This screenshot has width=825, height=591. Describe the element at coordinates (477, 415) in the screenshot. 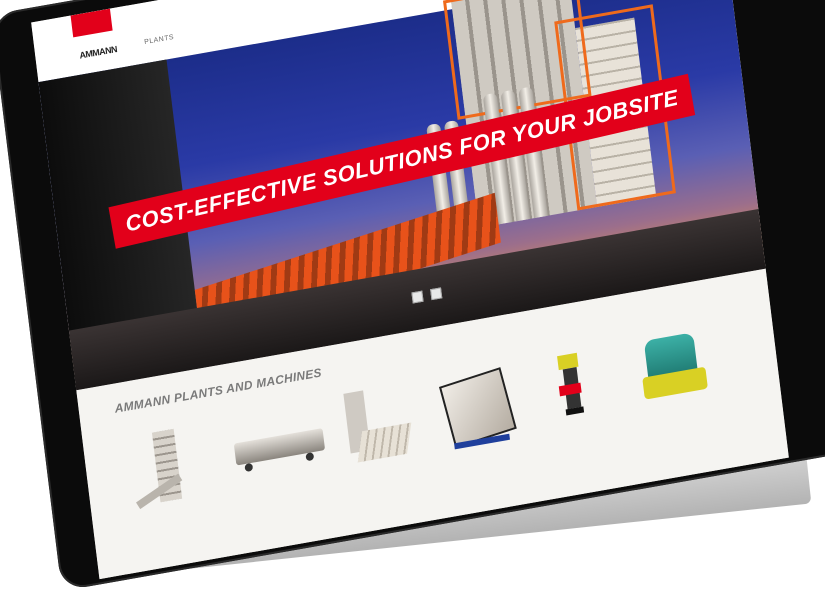

I see `product-compactor` at that location.